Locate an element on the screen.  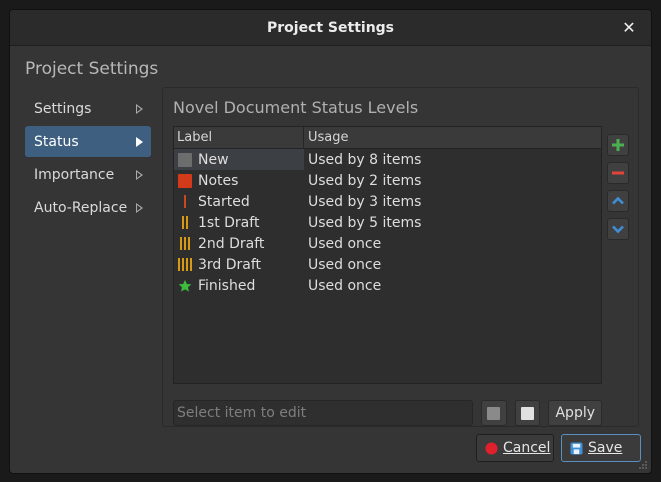
status-label-cell: 2nd Draft is located at coordinates (239, 243).